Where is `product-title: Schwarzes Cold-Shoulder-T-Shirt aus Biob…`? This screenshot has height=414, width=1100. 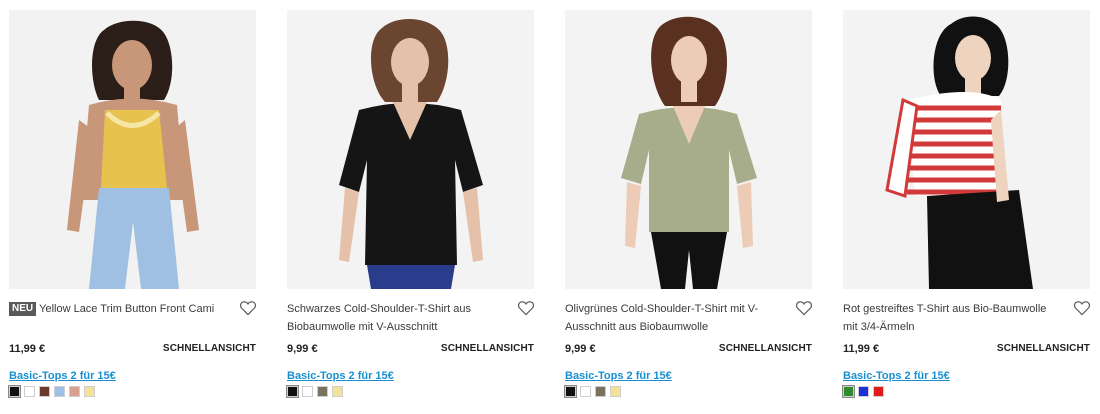
product-title: Schwarzes Cold-Shoulder-T-Shirt aus Biob… is located at coordinates (396, 318).